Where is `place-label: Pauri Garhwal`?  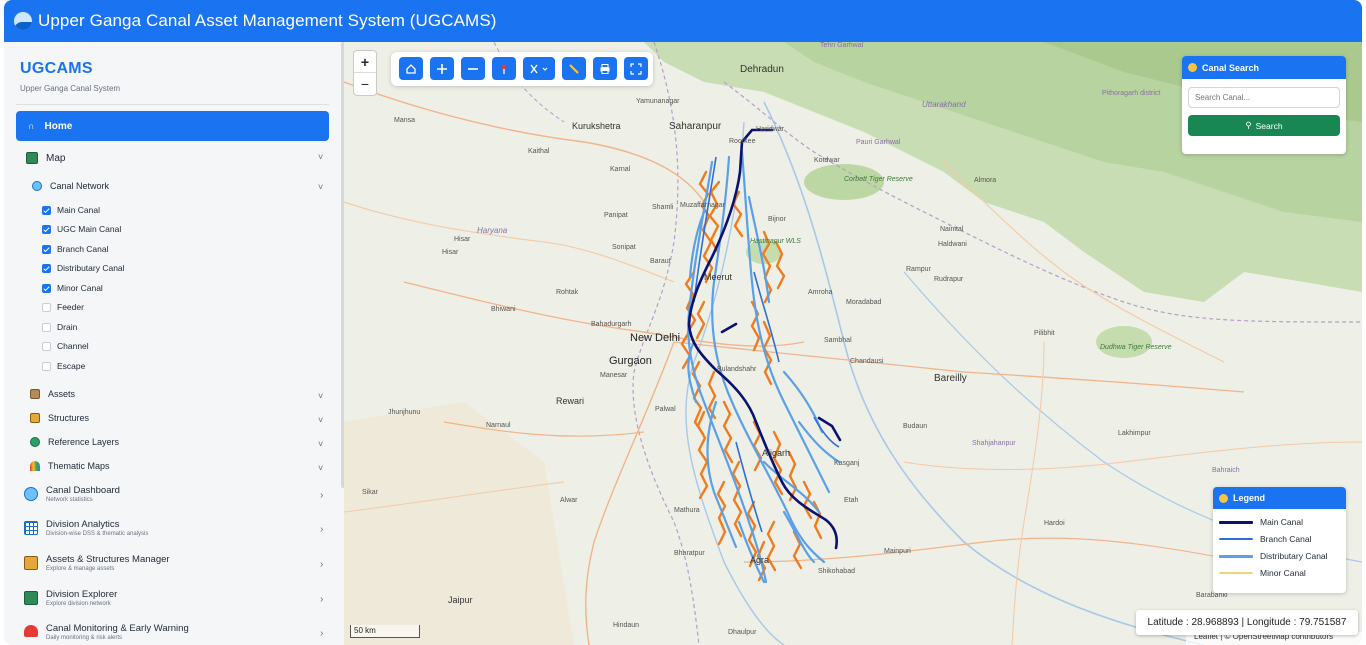
place-label: Pauri Garhwal is located at coordinates (878, 142).